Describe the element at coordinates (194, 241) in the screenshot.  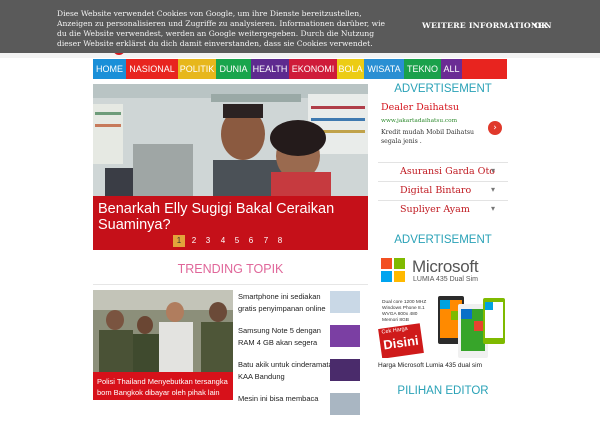
I see `slider-page-2: 2` at that location.